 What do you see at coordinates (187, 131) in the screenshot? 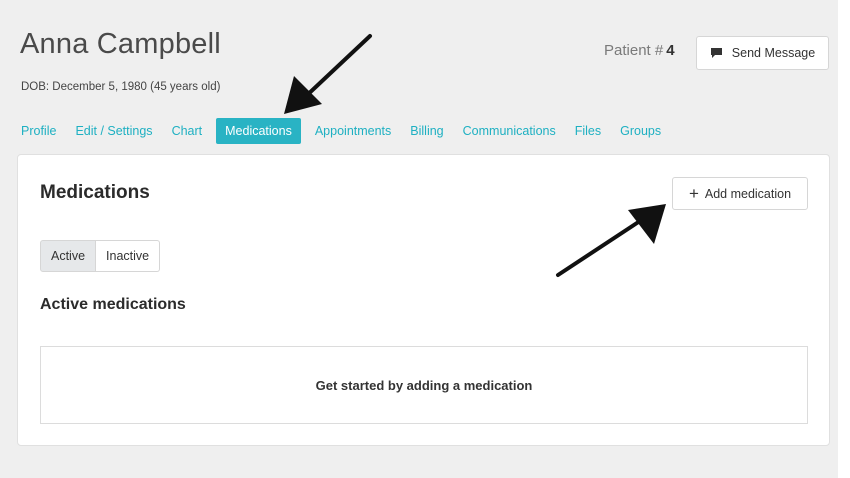
I see `tab-chart: Chart` at bounding box center [187, 131].